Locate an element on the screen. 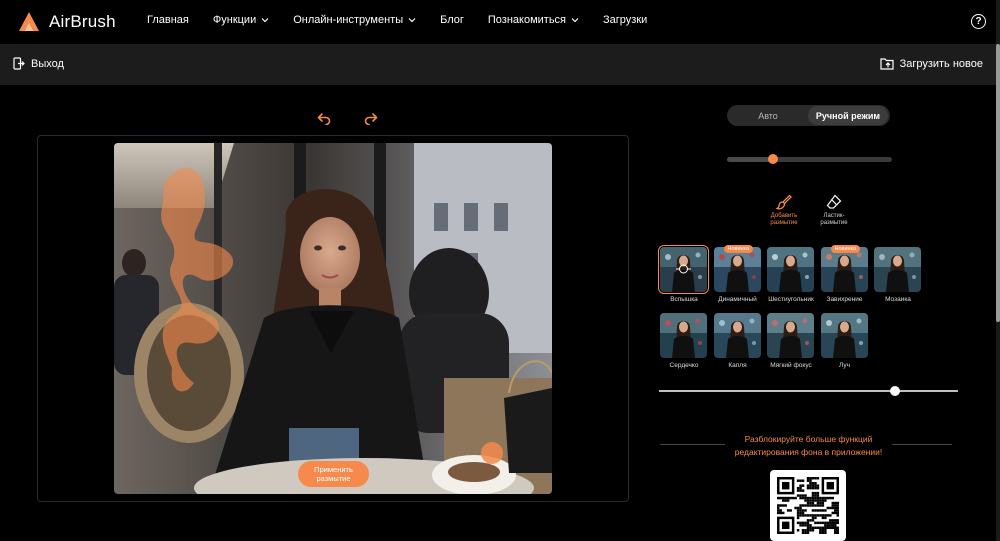 This screenshot has width=1000, height=541. folder-upload-icon is located at coordinates (886, 64).